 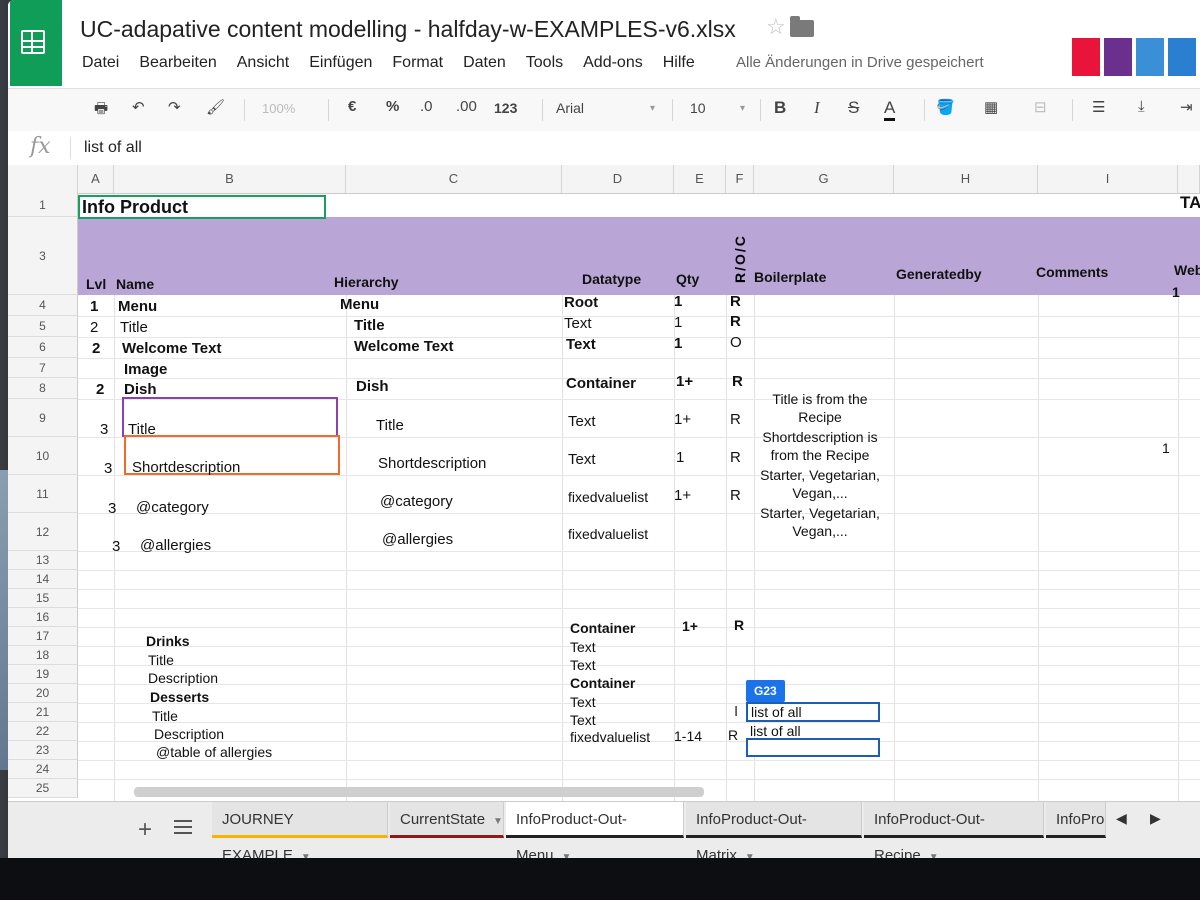 What do you see at coordinates (134, 327) in the screenshot?
I see `cell-b5: Title` at bounding box center [134, 327].